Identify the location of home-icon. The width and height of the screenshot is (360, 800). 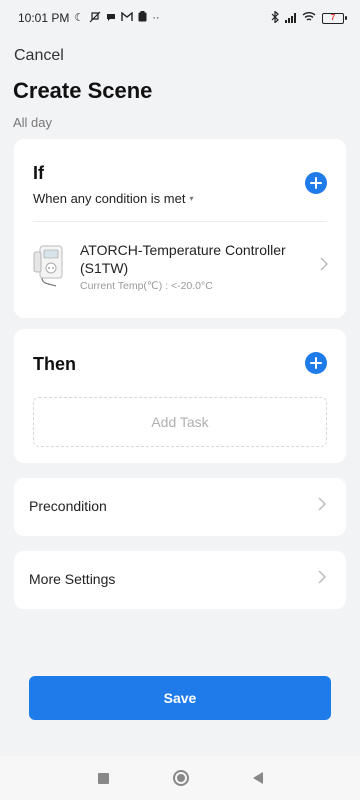
(180, 778).